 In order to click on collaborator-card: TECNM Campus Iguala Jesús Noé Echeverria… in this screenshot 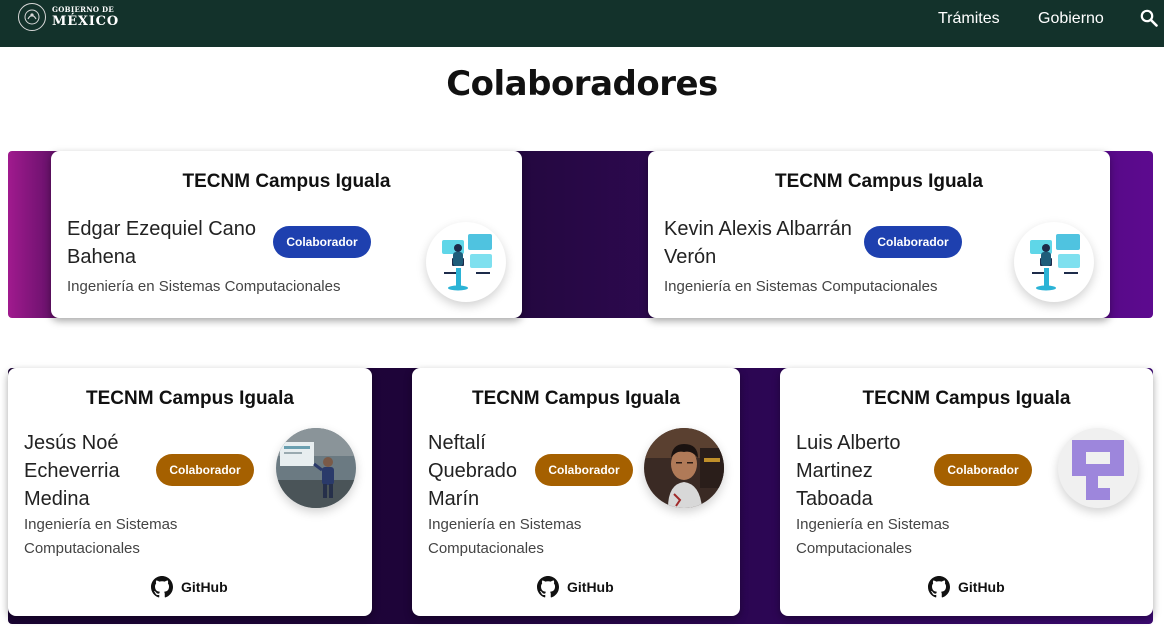, I will do `click(190, 492)`.